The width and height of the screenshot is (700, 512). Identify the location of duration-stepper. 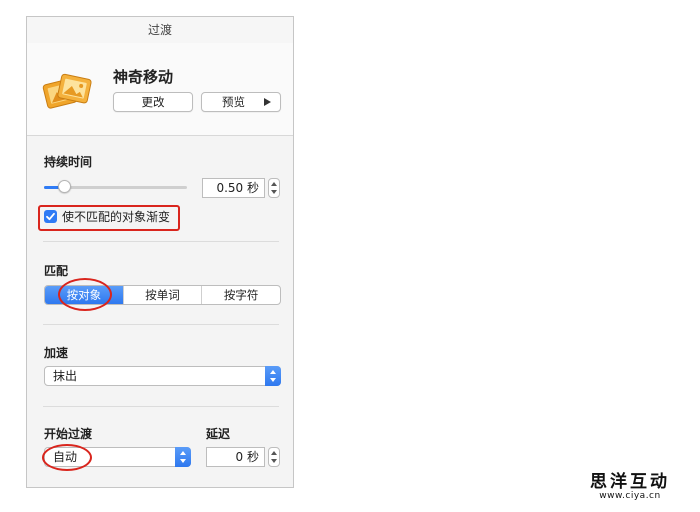
(274, 188).